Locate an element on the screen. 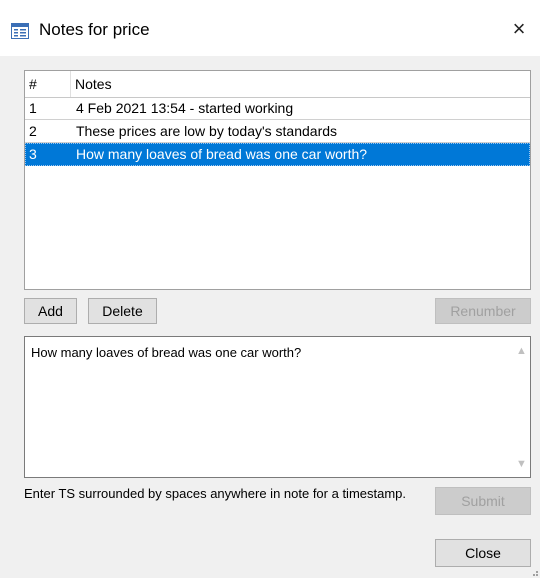 The height and width of the screenshot is (578, 540). column-header-notes: Notes is located at coordinates (300, 84).